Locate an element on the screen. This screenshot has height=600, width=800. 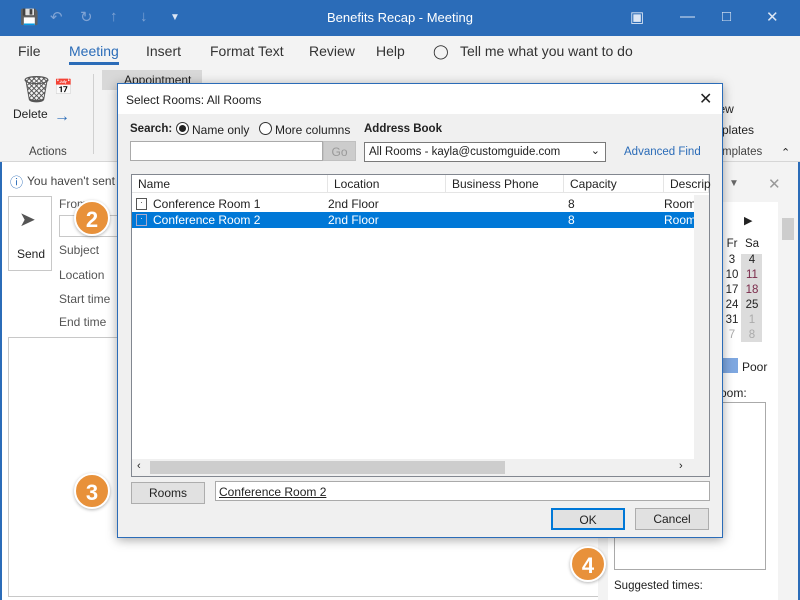
calendar-day: 25 is located at coordinates (752, 305).